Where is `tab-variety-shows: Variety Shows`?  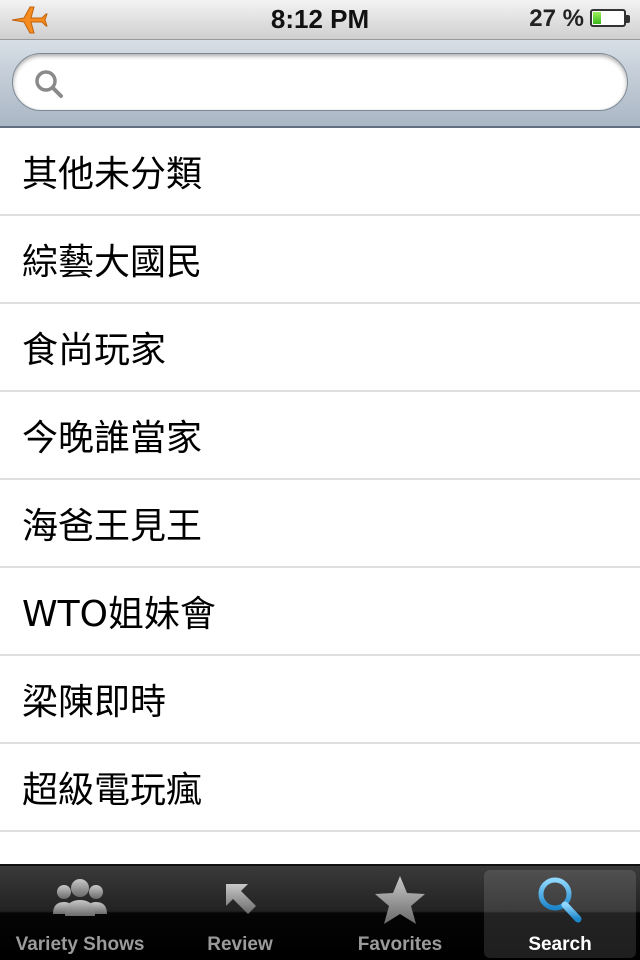
tab-variety-shows: Variety Shows is located at coordinates (80, 913).